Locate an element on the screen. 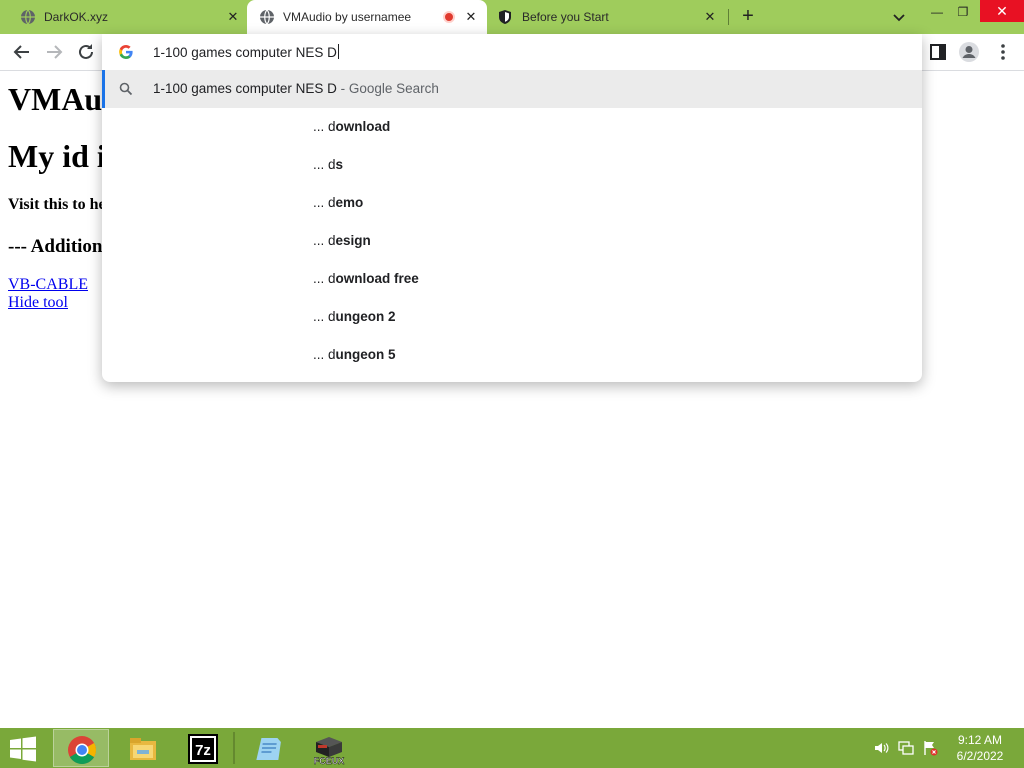 The width and height of the screenshot is (1024, 768). svg-text: 7z is located at coordinates (203, 750).